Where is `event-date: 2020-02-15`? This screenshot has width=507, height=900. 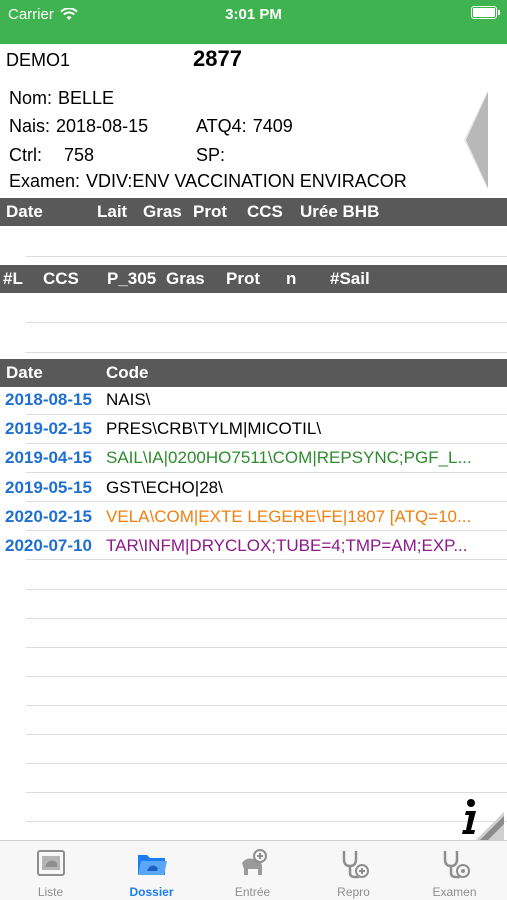 event-date: 2020-02-15 is located at coordinates (48, 516).